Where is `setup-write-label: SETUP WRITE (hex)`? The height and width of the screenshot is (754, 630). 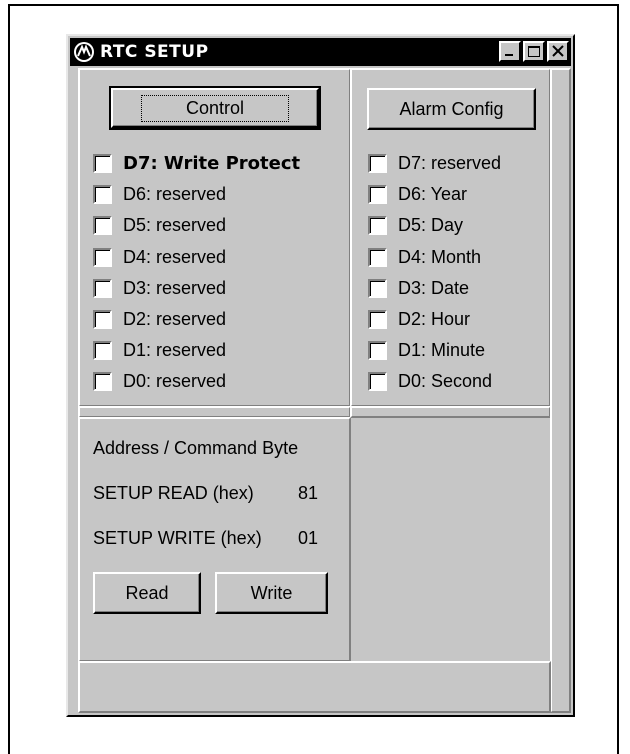
setup-write-label: SETUP WRITE (hex) is located at coordinates (177, 538).